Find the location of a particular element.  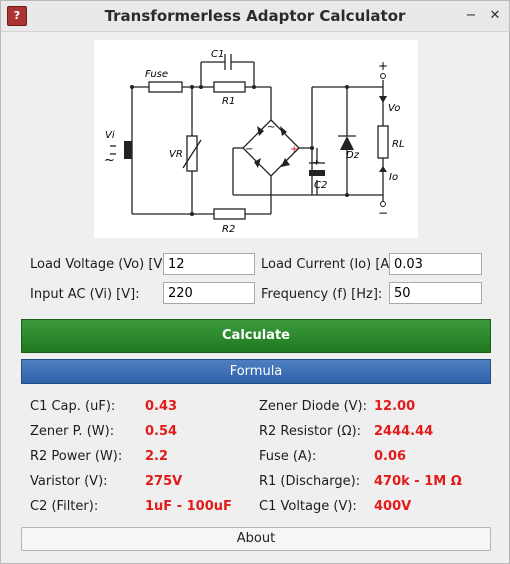

c2-filter-value: 1uF - 100uF is located at coordinates (188, 506).